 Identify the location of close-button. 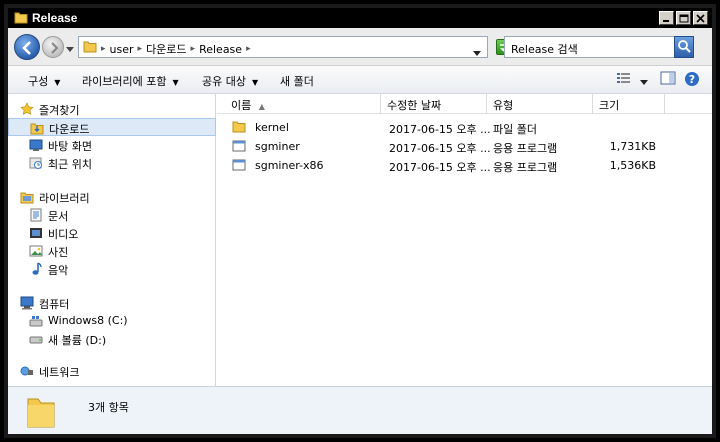
(700, 18).